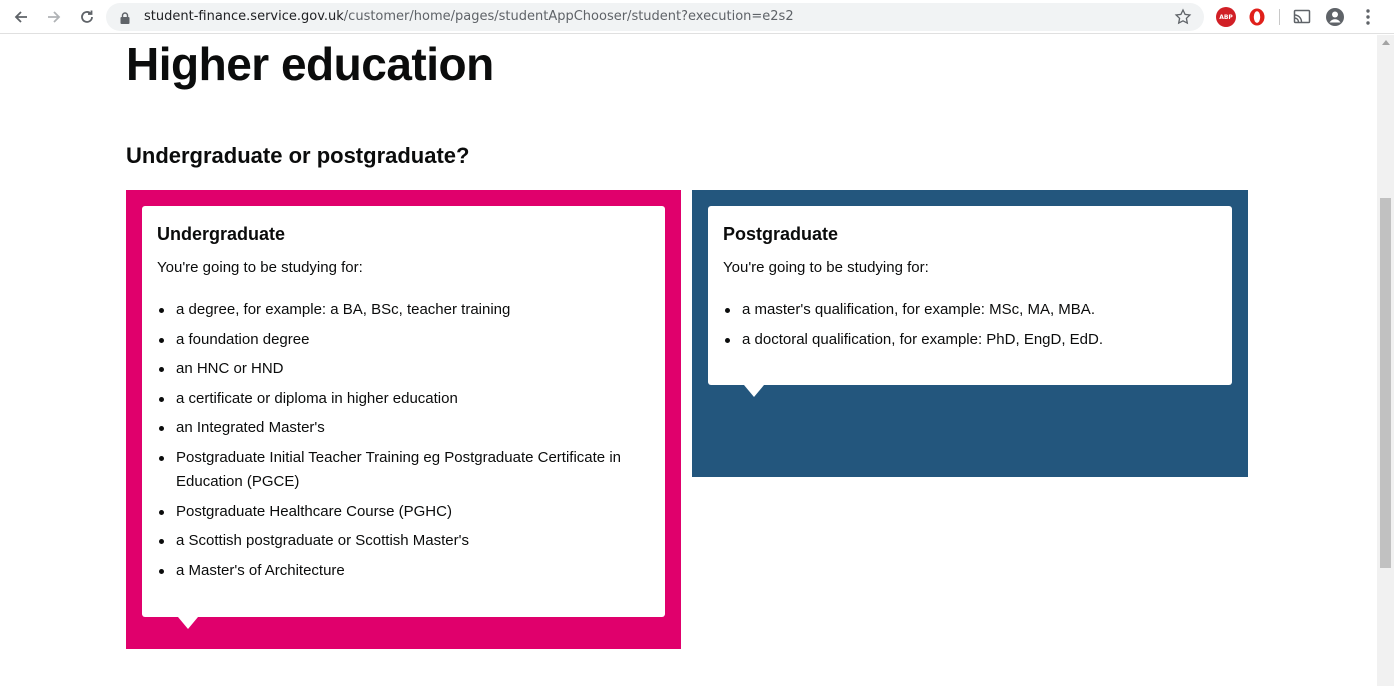 The width and height of the screenshot is (1394, 686). Describe the element at coordinates (403, 571) in the screenshot. I see `list-item: a Master's of Architecture` at that location.